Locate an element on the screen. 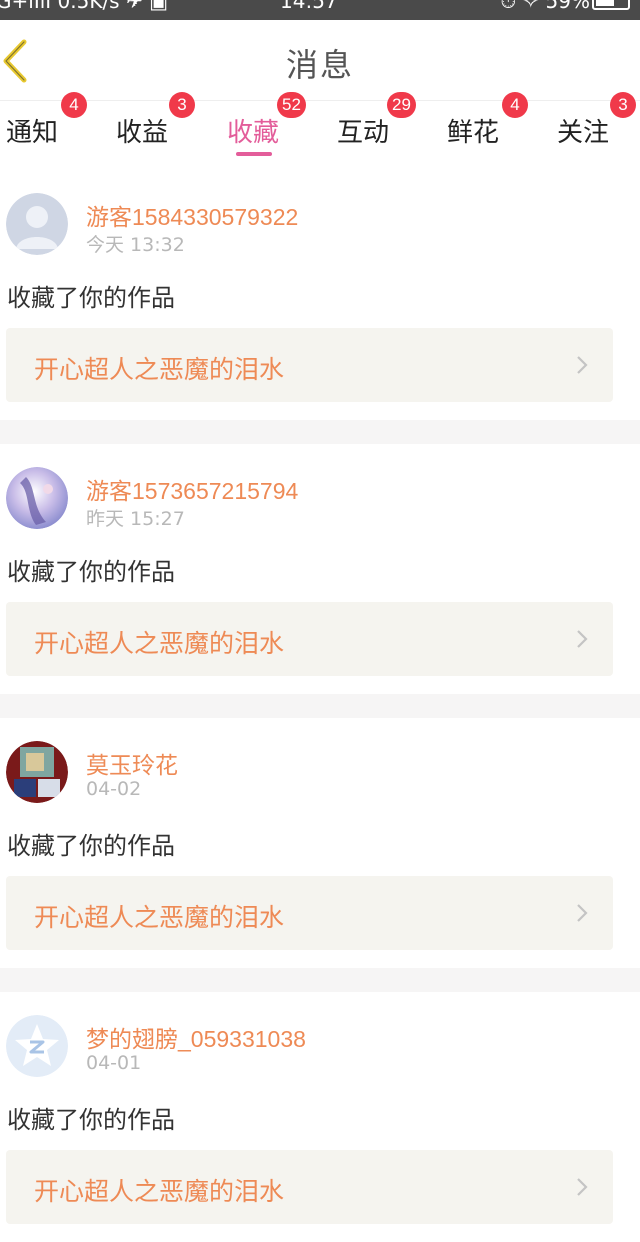 The width and height of the screenshot is (640, 1242). username: 游客1573657215794 is located at coordinates (192, 489).